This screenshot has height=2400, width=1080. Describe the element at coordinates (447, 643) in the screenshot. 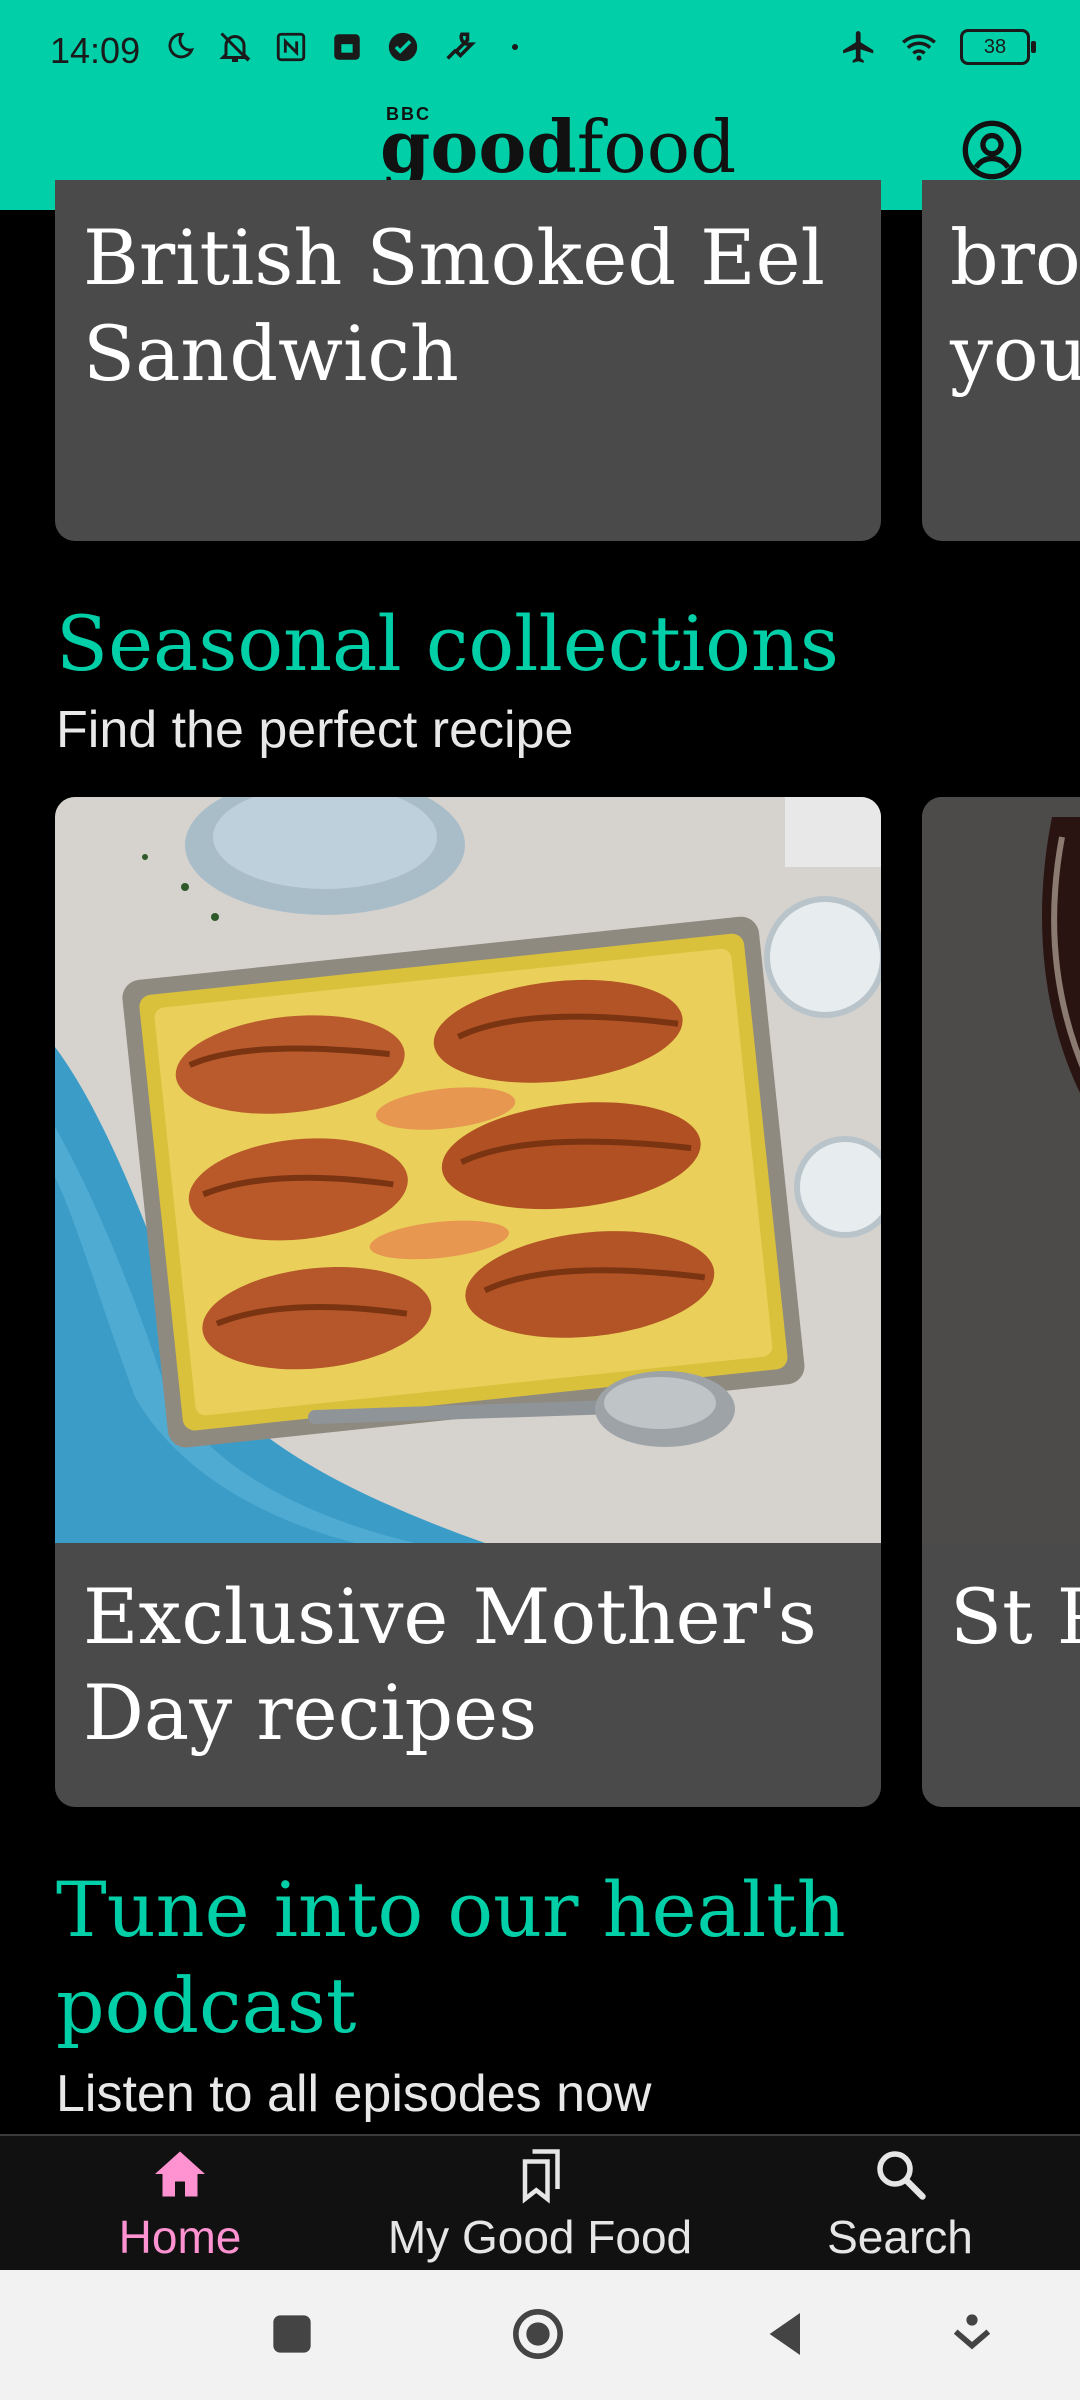

I see `section-title-seasonal: Seasonal collections` at that location.